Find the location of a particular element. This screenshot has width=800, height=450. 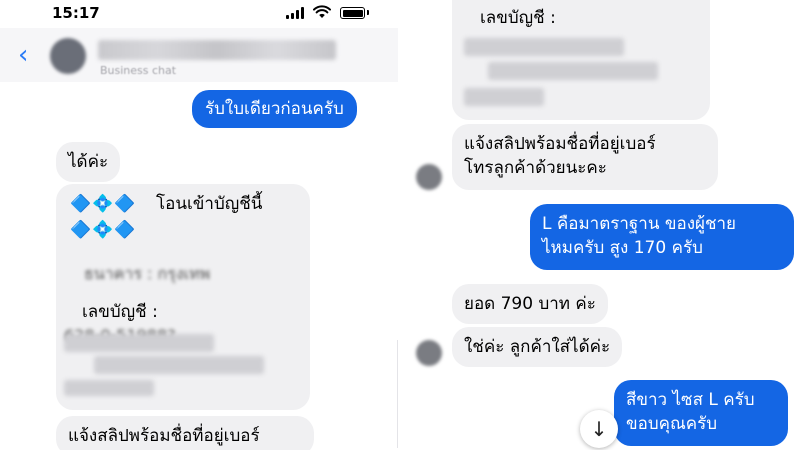

message-text-line: ขอบคุณครับ is located at coordinates (672, 424).